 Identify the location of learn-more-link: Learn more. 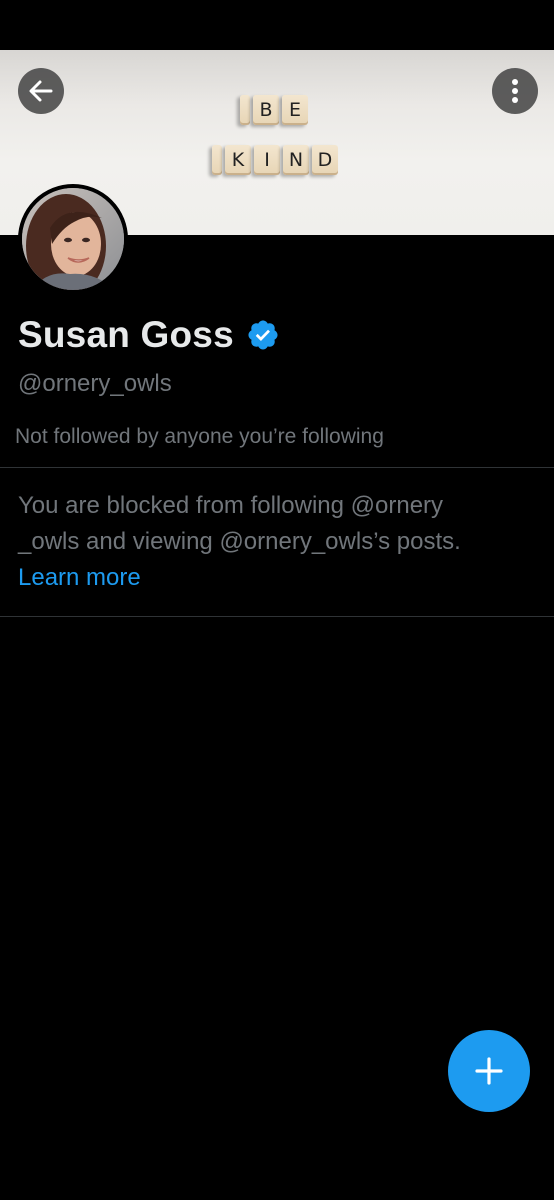
(278, 578).